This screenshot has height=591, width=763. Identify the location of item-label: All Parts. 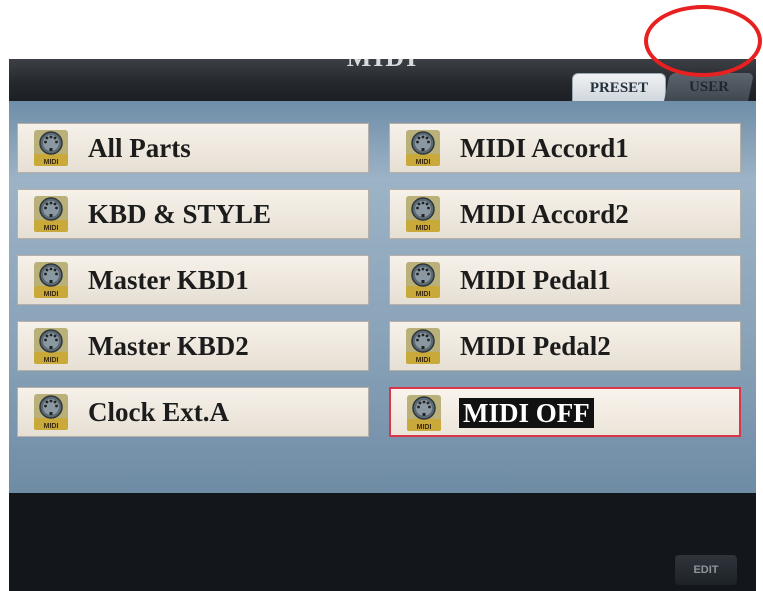
(139, 148).